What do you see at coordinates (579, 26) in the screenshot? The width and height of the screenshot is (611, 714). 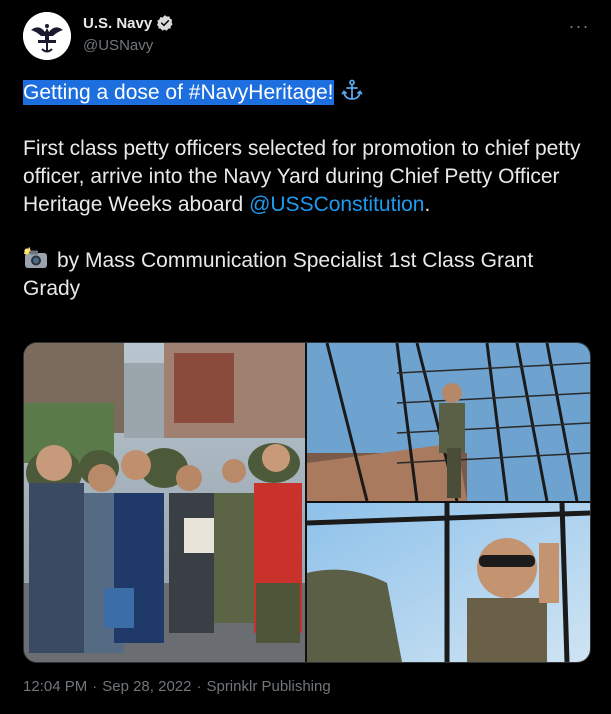 I see `more-options-icon: ···` at bounding box center [579, 26].